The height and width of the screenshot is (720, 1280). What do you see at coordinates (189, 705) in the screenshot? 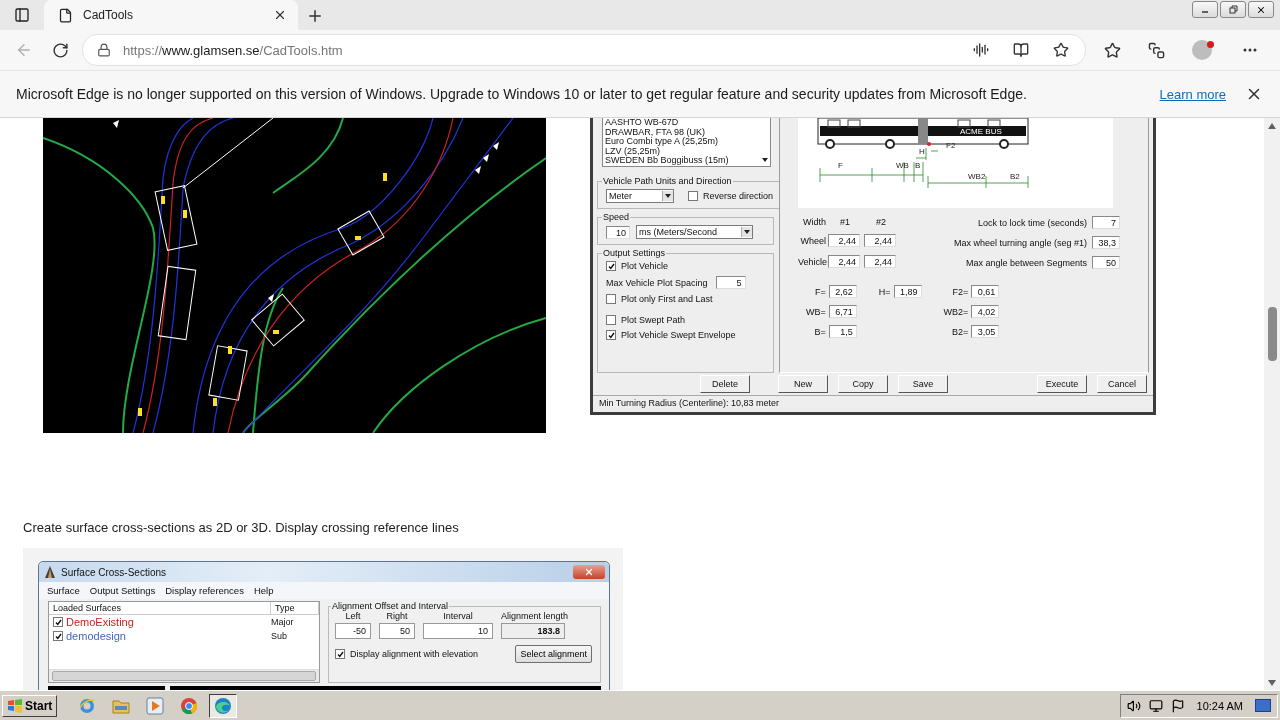
I see `chrome-icon` at bounding box center [189, 705].